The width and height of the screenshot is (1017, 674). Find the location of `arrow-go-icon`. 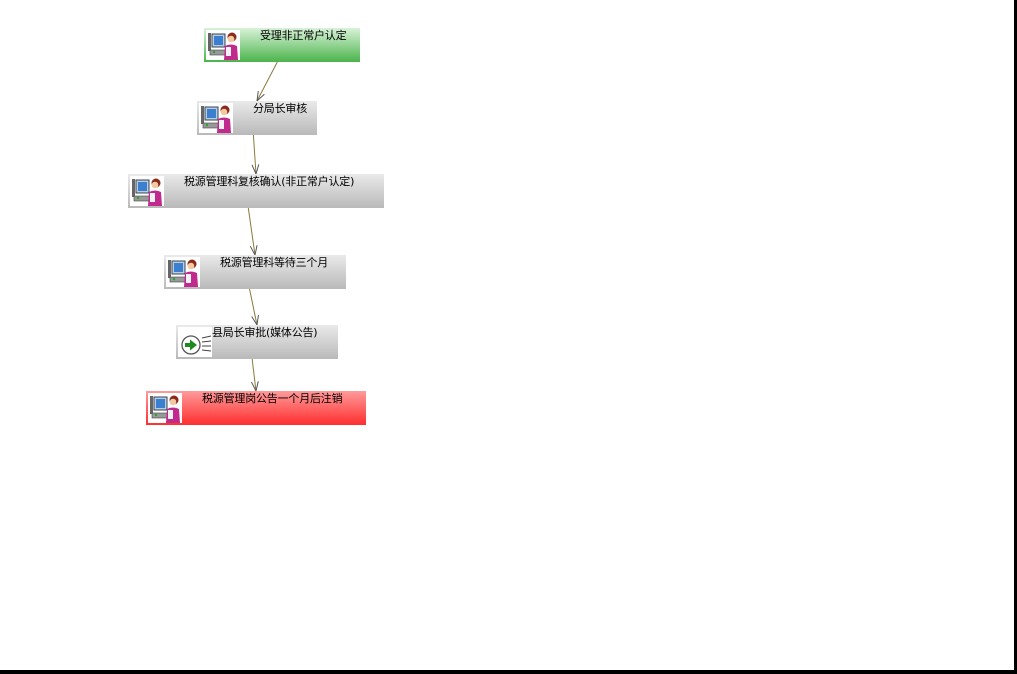

arrow-go-icon is located at coordinates (195, 342).